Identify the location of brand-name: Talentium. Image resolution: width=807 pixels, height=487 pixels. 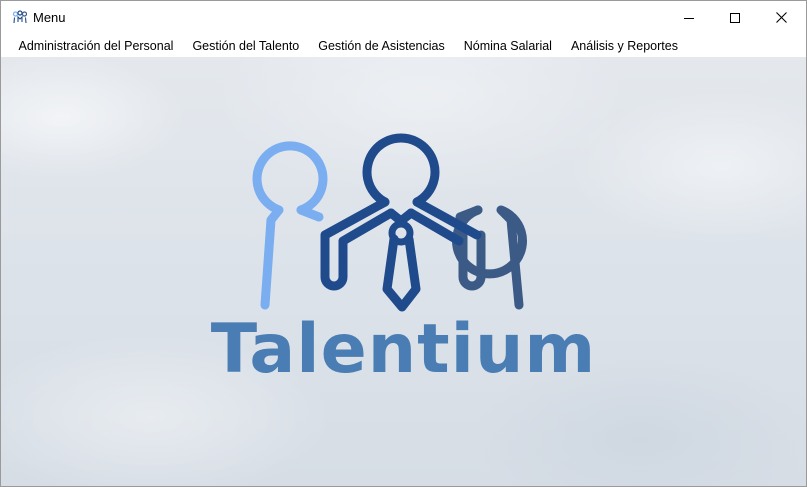
(403, 349).